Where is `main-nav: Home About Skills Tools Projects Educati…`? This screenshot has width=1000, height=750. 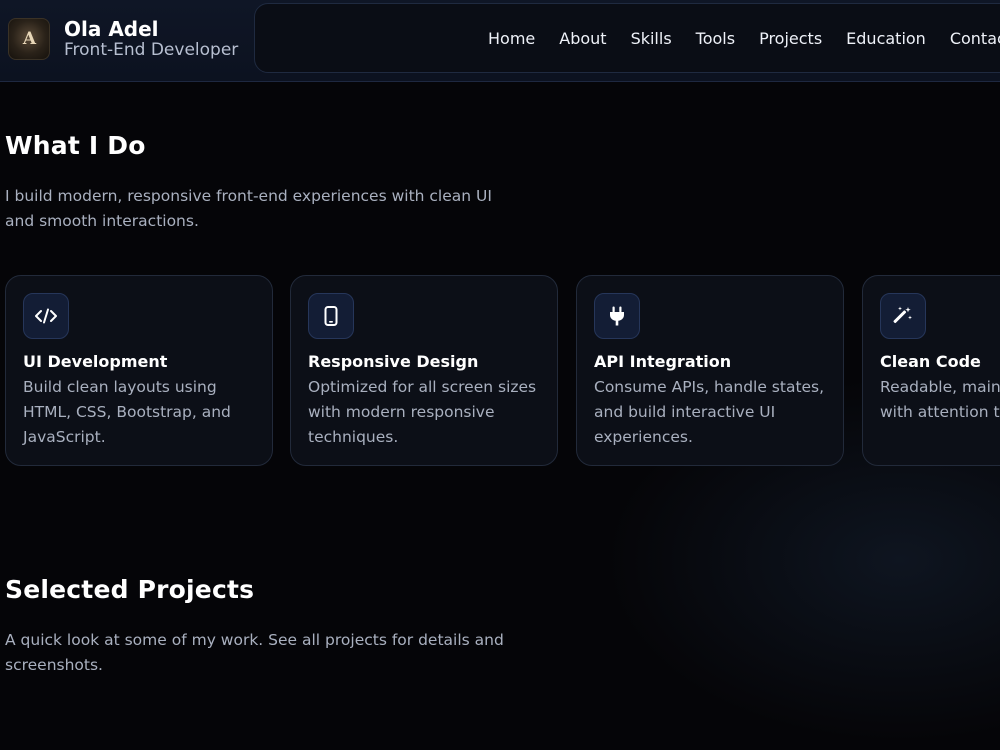 main-nav: Home About Skills Tools Projects Educati… is located at coordinates (627, 38).